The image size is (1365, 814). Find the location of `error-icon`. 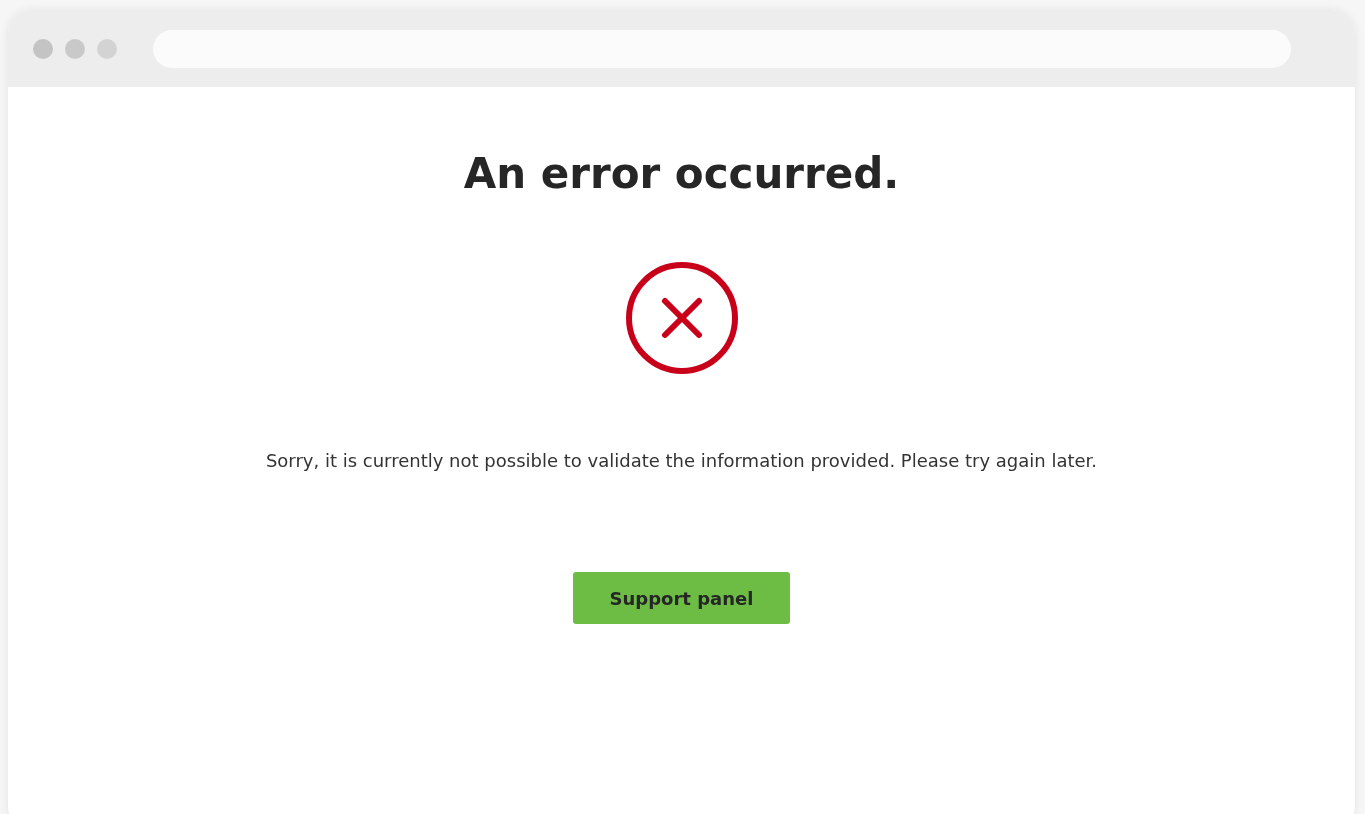

error-icon is located at coordinates (681, 318).